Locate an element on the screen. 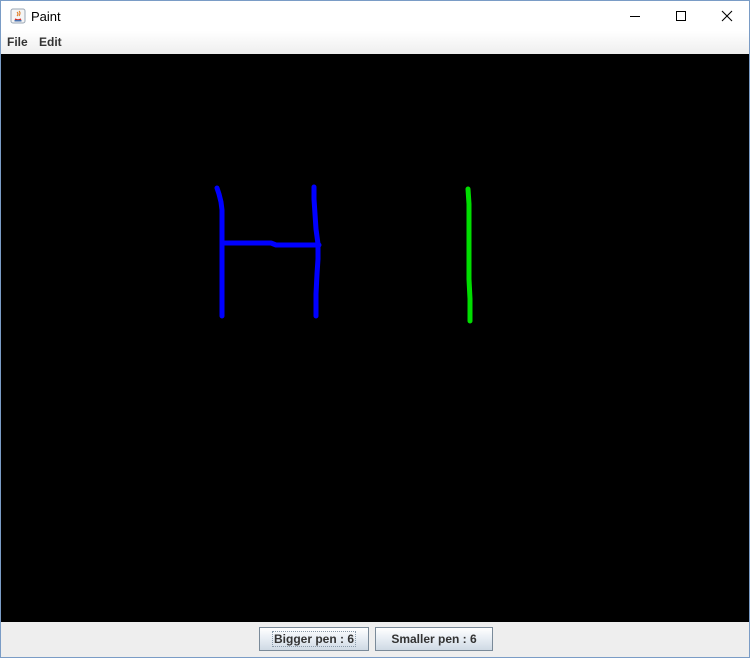 Image resolution: width=750 pixels, height=658 pixels. pen-controls: Bigger pen : 6 Smaller pen : 6 is located at coordinates (375, 639).